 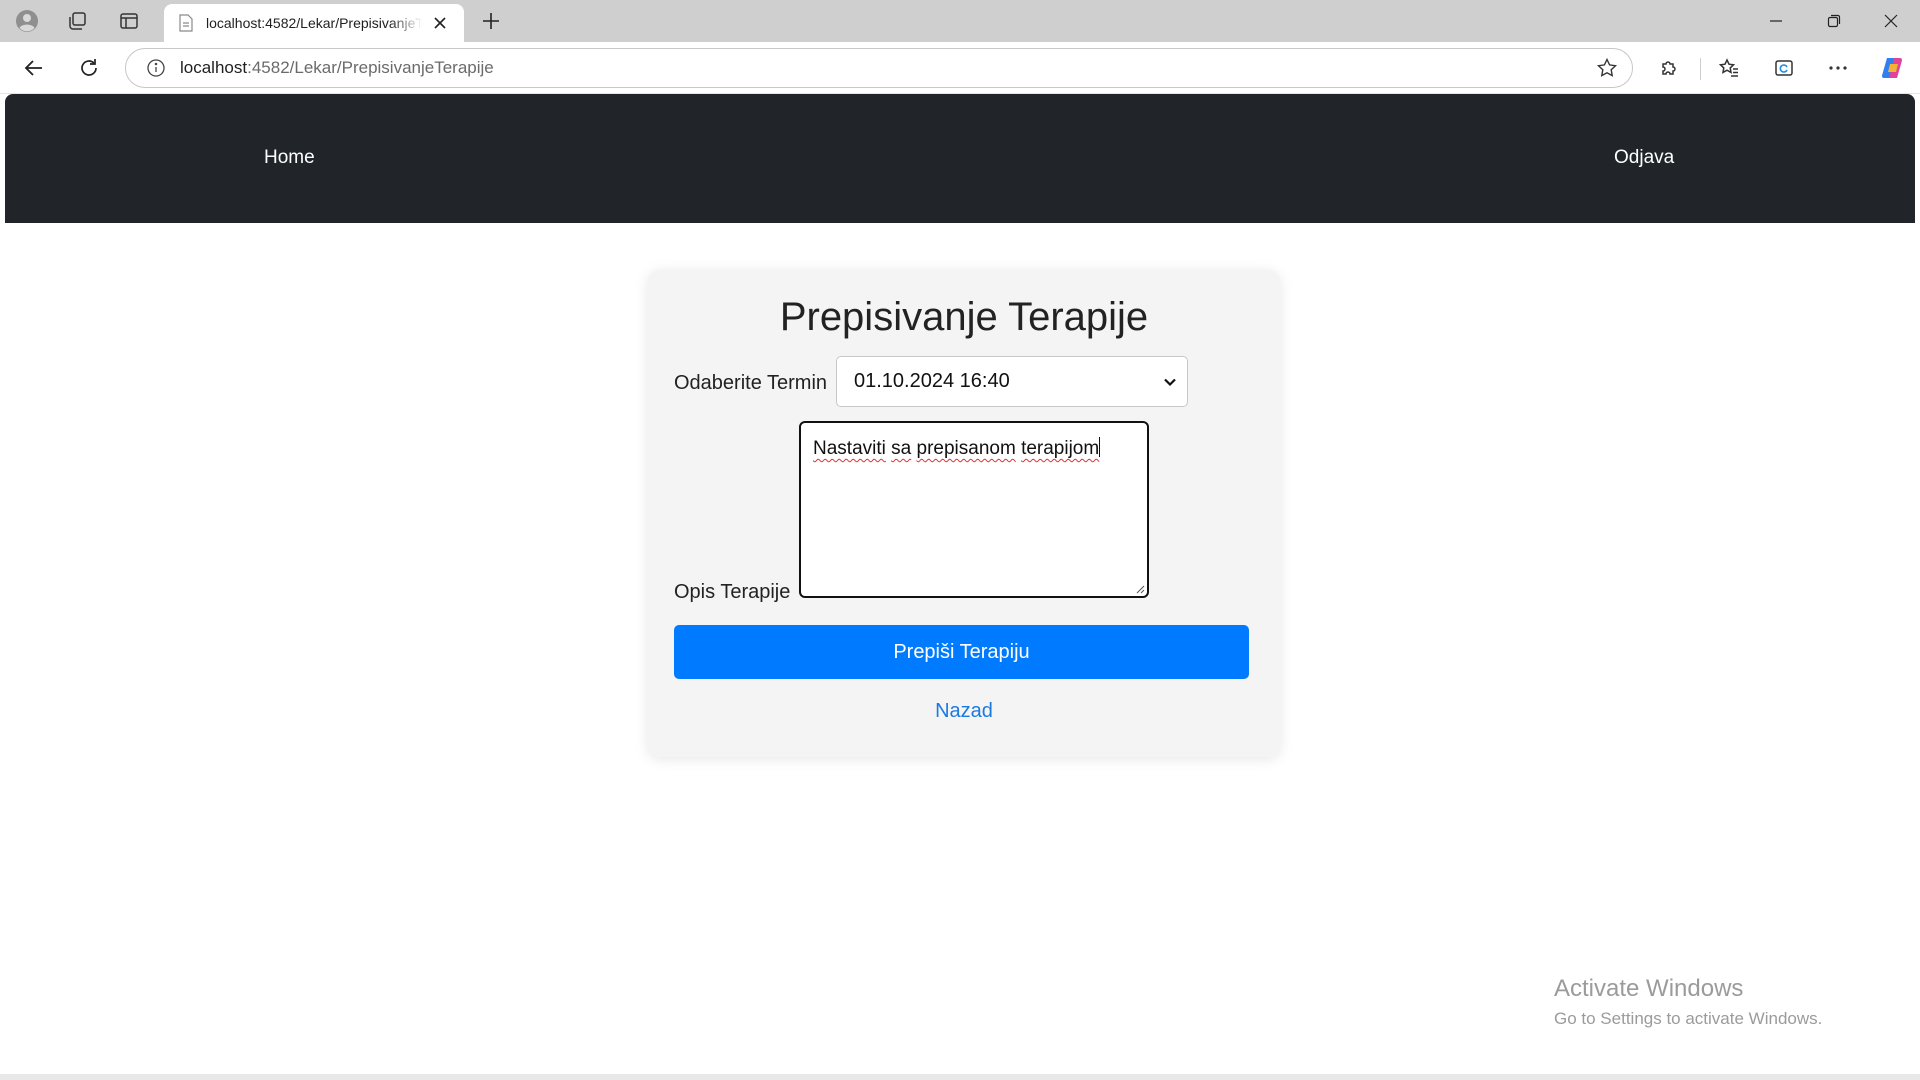 I want to click on extensions-button, so click(x=1669, y=68).